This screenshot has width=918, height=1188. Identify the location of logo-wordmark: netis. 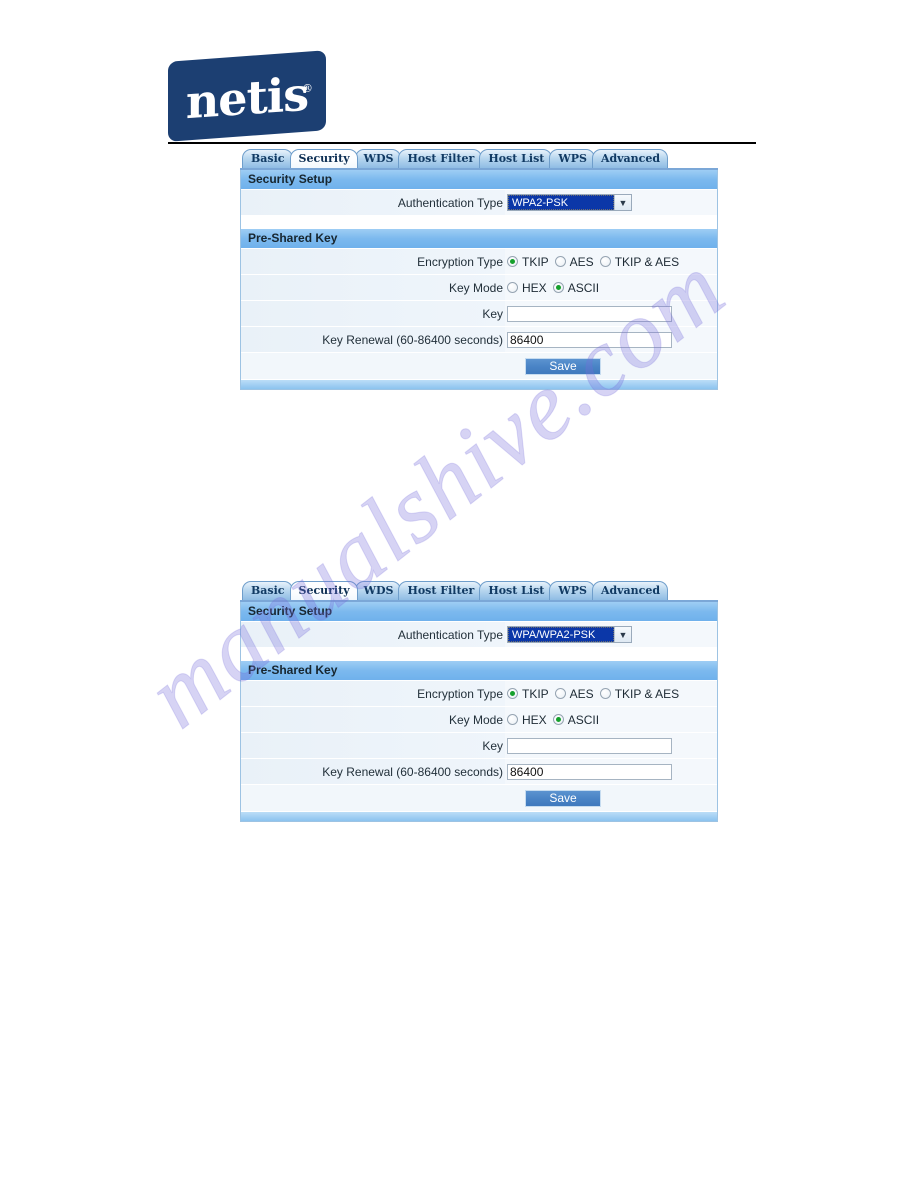
(247, 98).